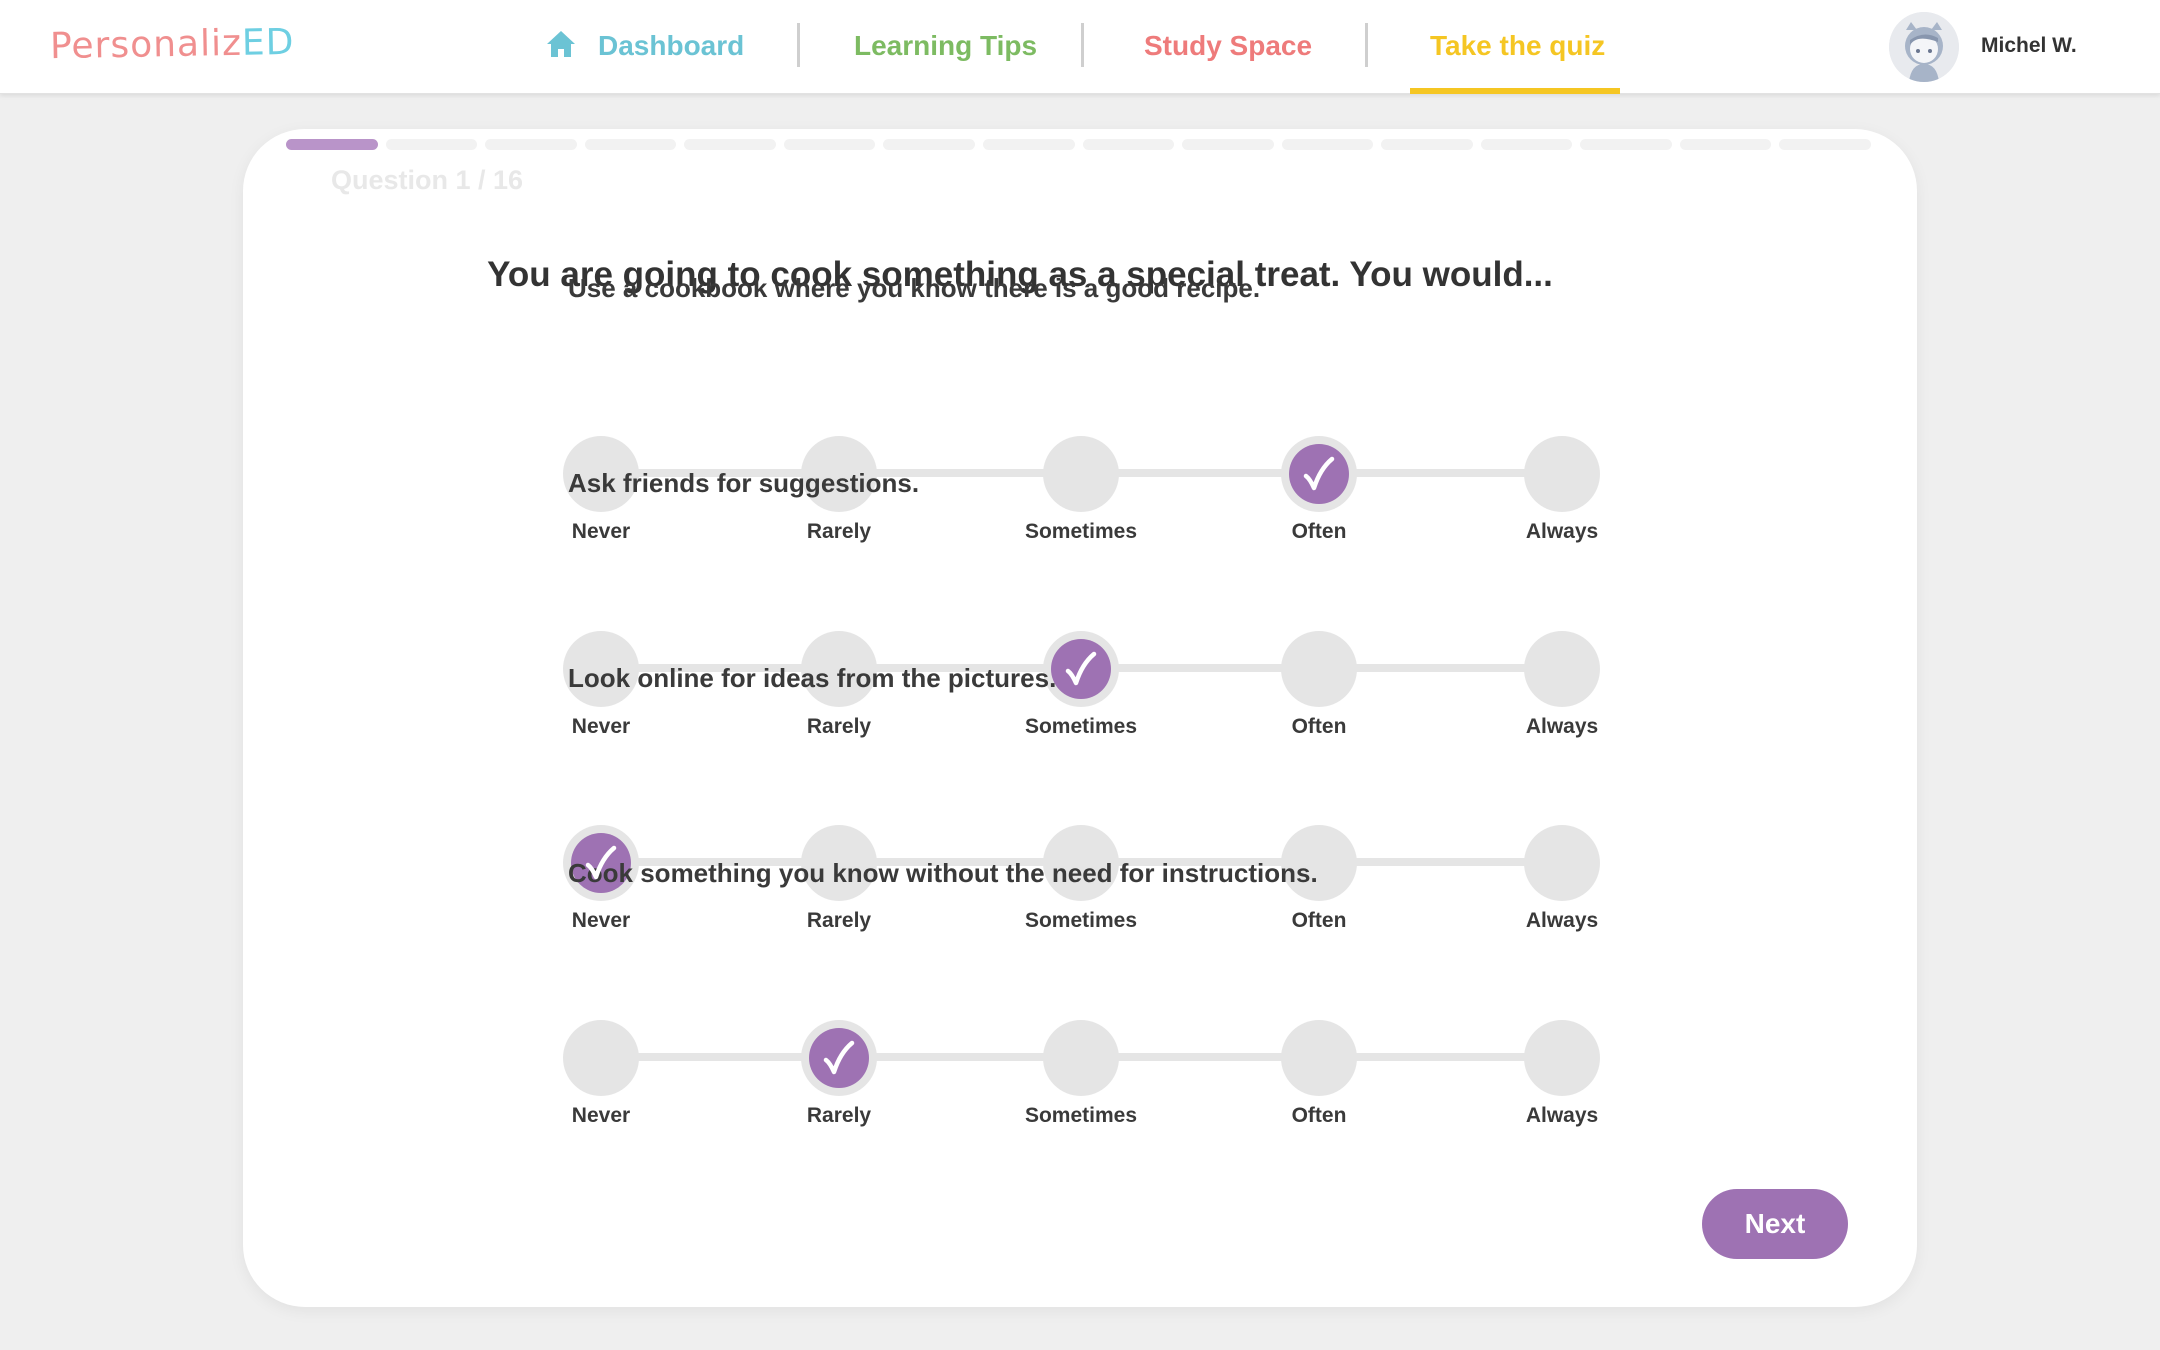 This screenshot has width=2160, height=1350. I want to click on question-counter: Question 1 / 16, so click(427, 180).